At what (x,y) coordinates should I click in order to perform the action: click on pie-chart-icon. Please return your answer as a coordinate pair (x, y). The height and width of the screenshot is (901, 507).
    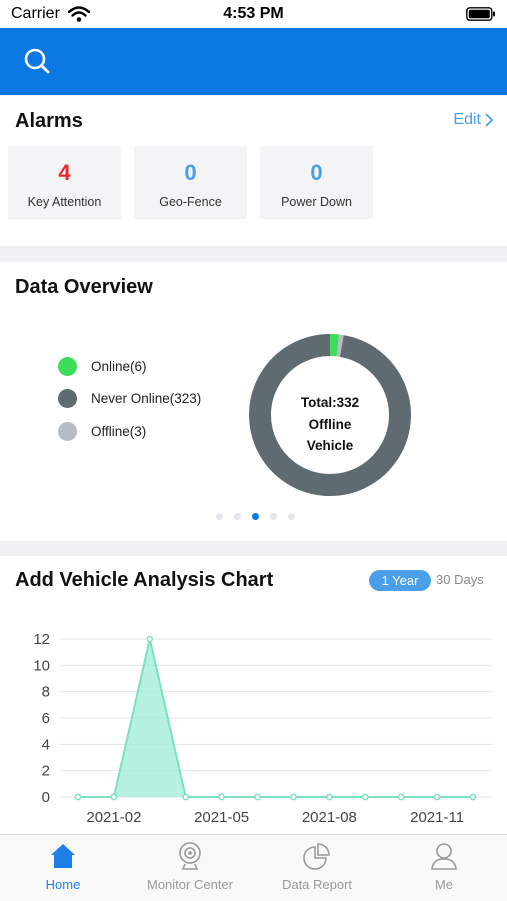
    Looking at the image, I should click on (317, 856).